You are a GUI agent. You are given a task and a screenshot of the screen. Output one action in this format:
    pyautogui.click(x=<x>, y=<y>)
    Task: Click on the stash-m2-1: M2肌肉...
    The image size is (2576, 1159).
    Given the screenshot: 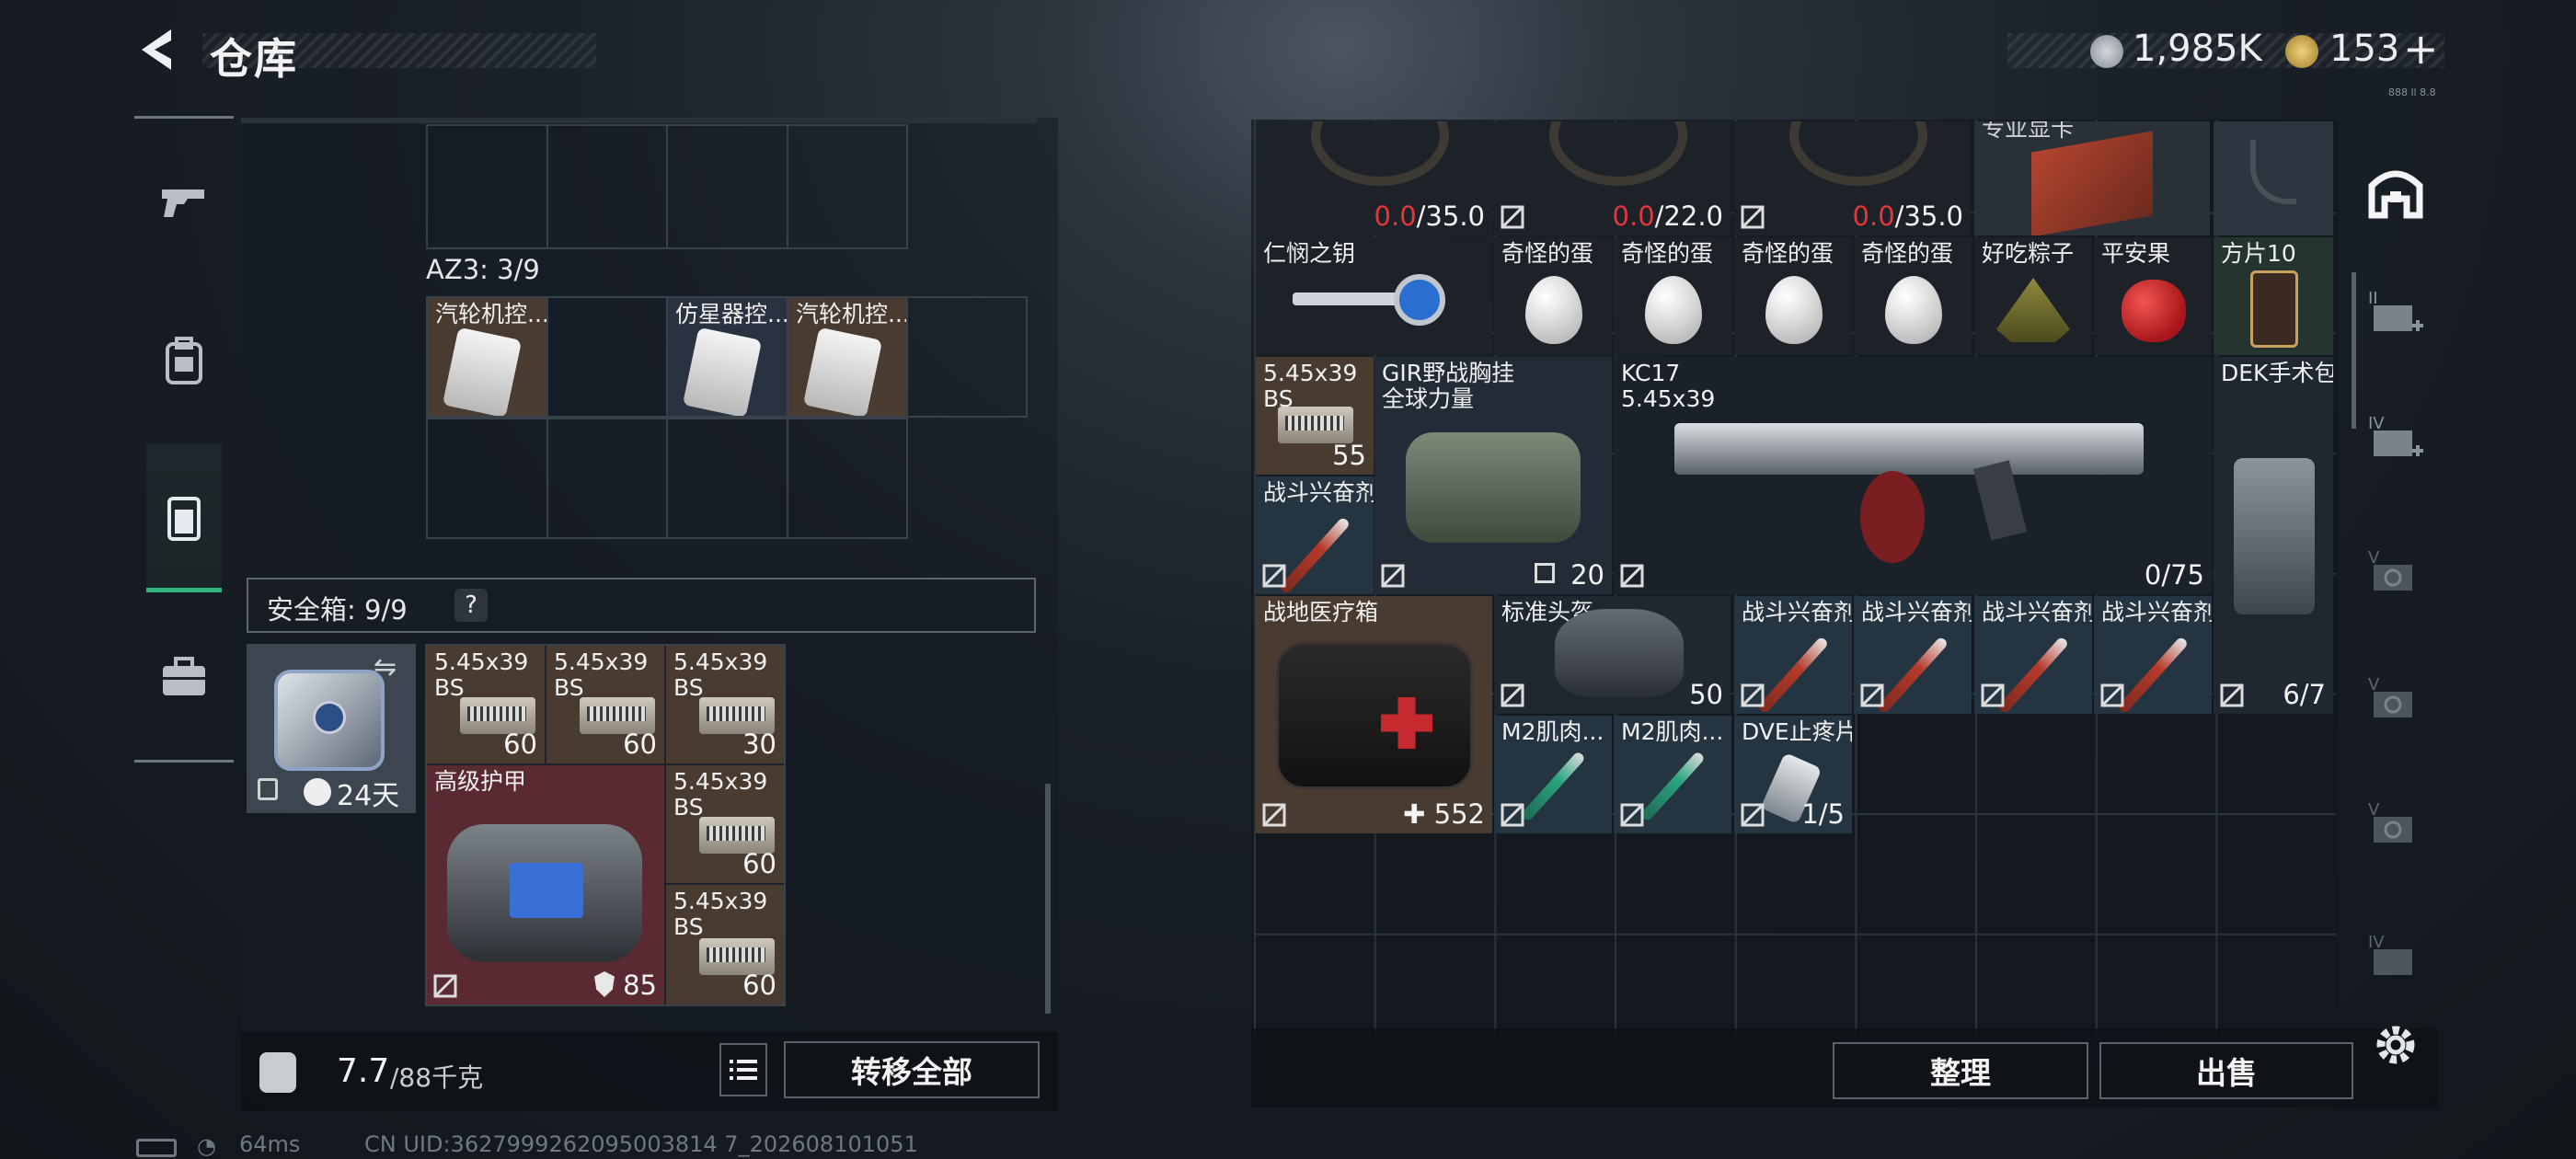 What is the action you would take?
    pyautogui.click(x=1553, y=774)
    